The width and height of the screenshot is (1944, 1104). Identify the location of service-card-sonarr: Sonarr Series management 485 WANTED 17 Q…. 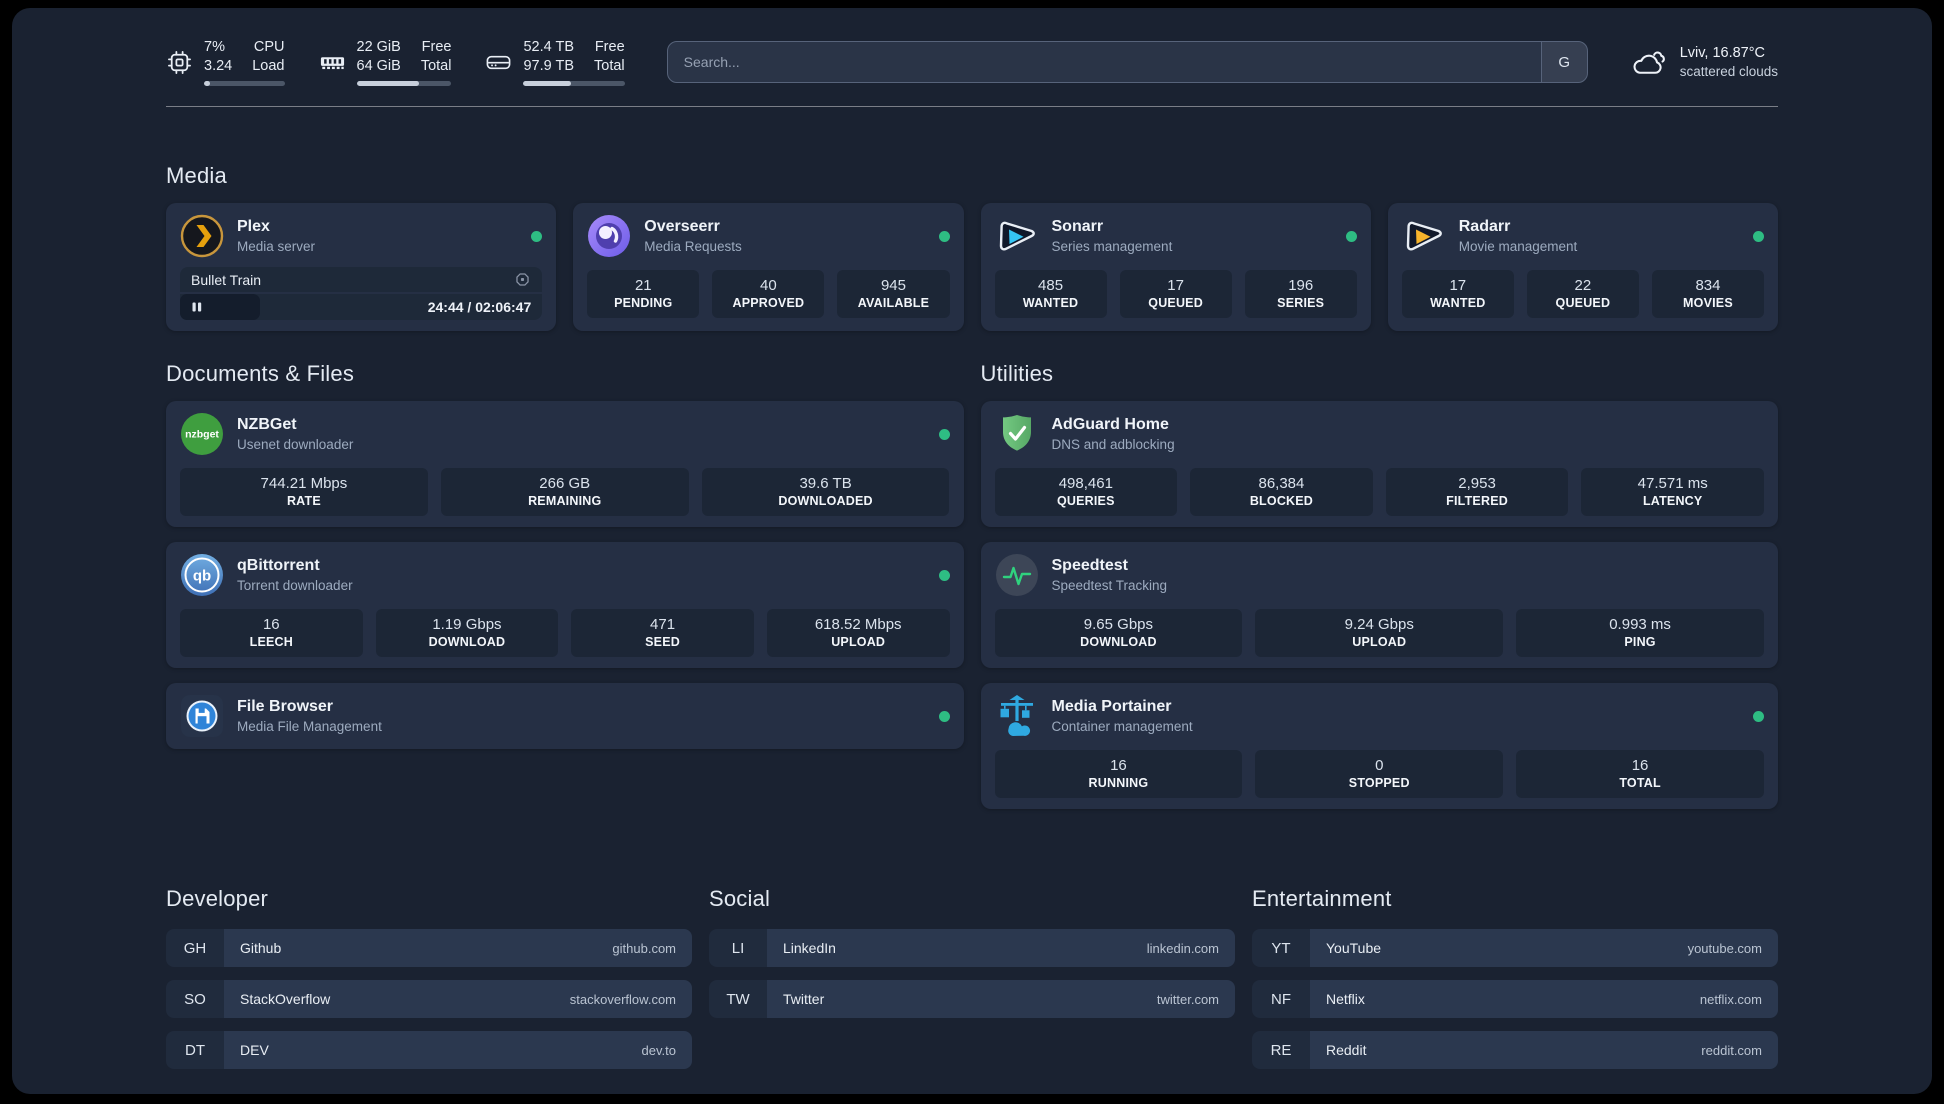
(1175, 267).